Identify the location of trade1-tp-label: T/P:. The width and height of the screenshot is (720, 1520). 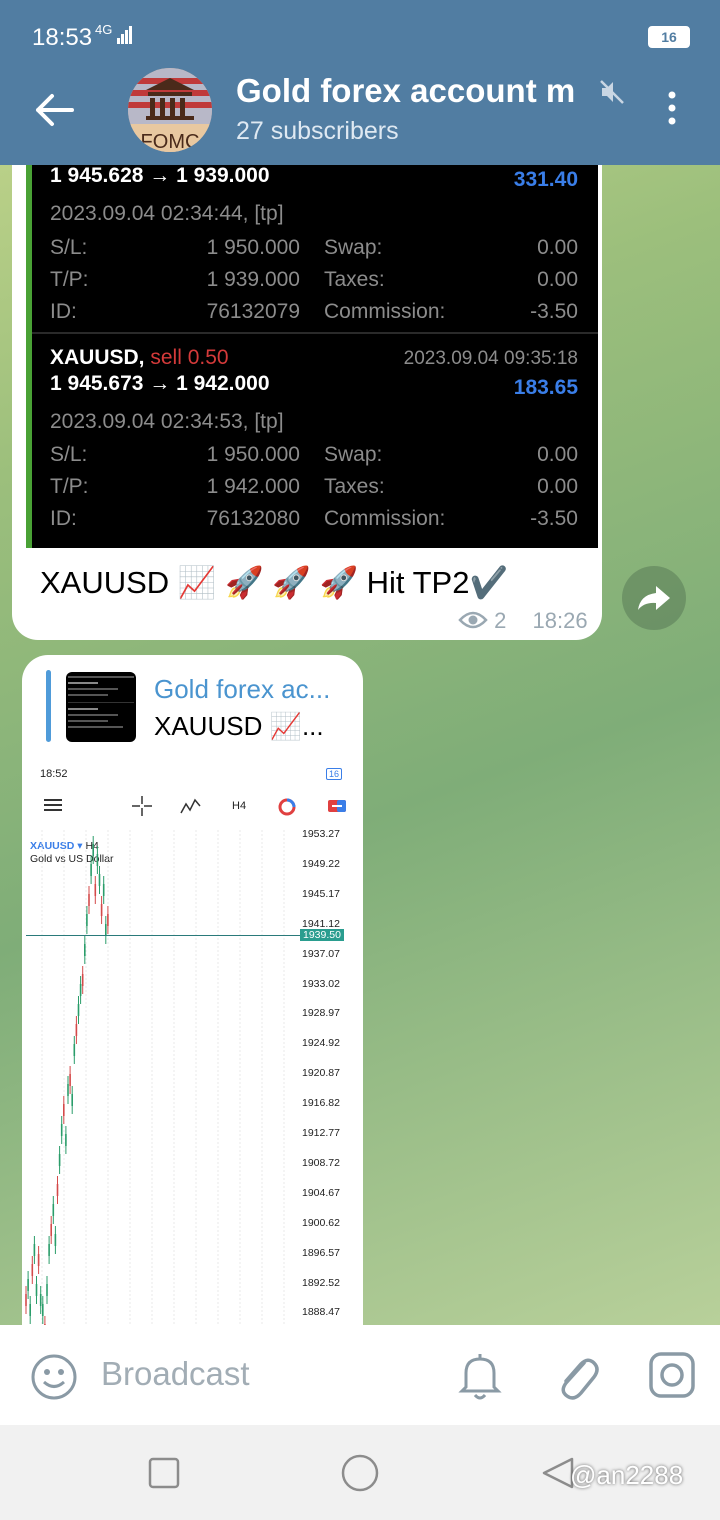
(69, 279).